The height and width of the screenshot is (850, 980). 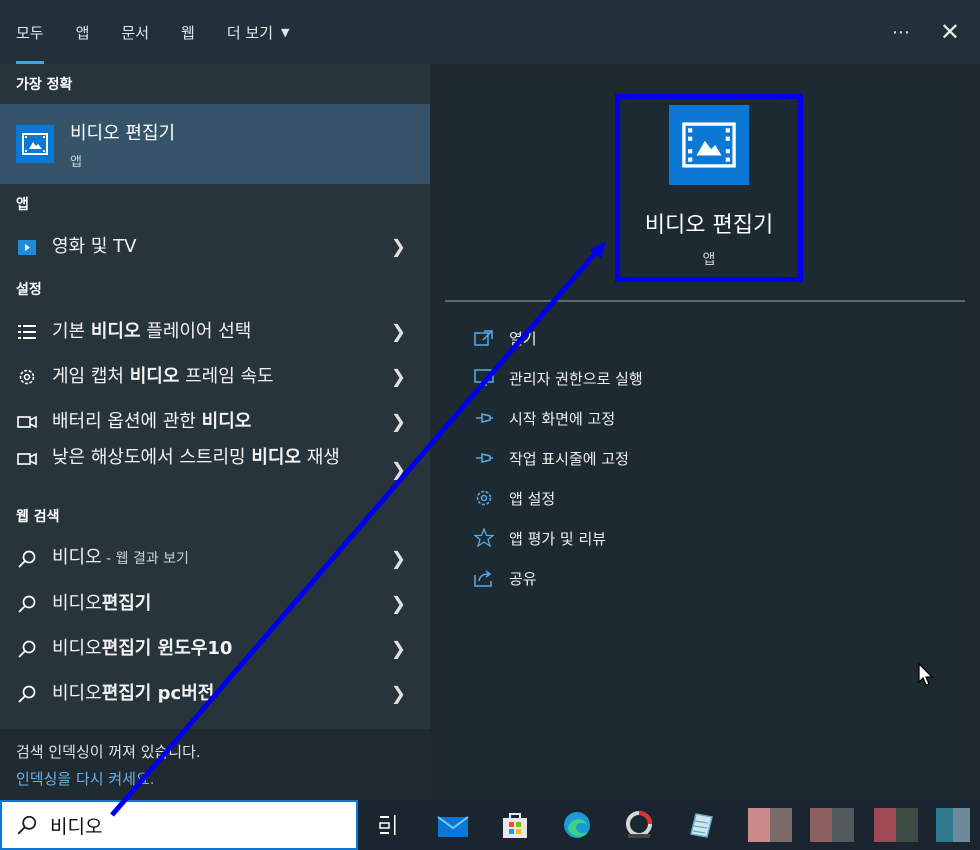 What do you see at coordinates (285, 32) in the screenshot?
I see `caret-down-icon: ▼` at bounding box center [285, 32].